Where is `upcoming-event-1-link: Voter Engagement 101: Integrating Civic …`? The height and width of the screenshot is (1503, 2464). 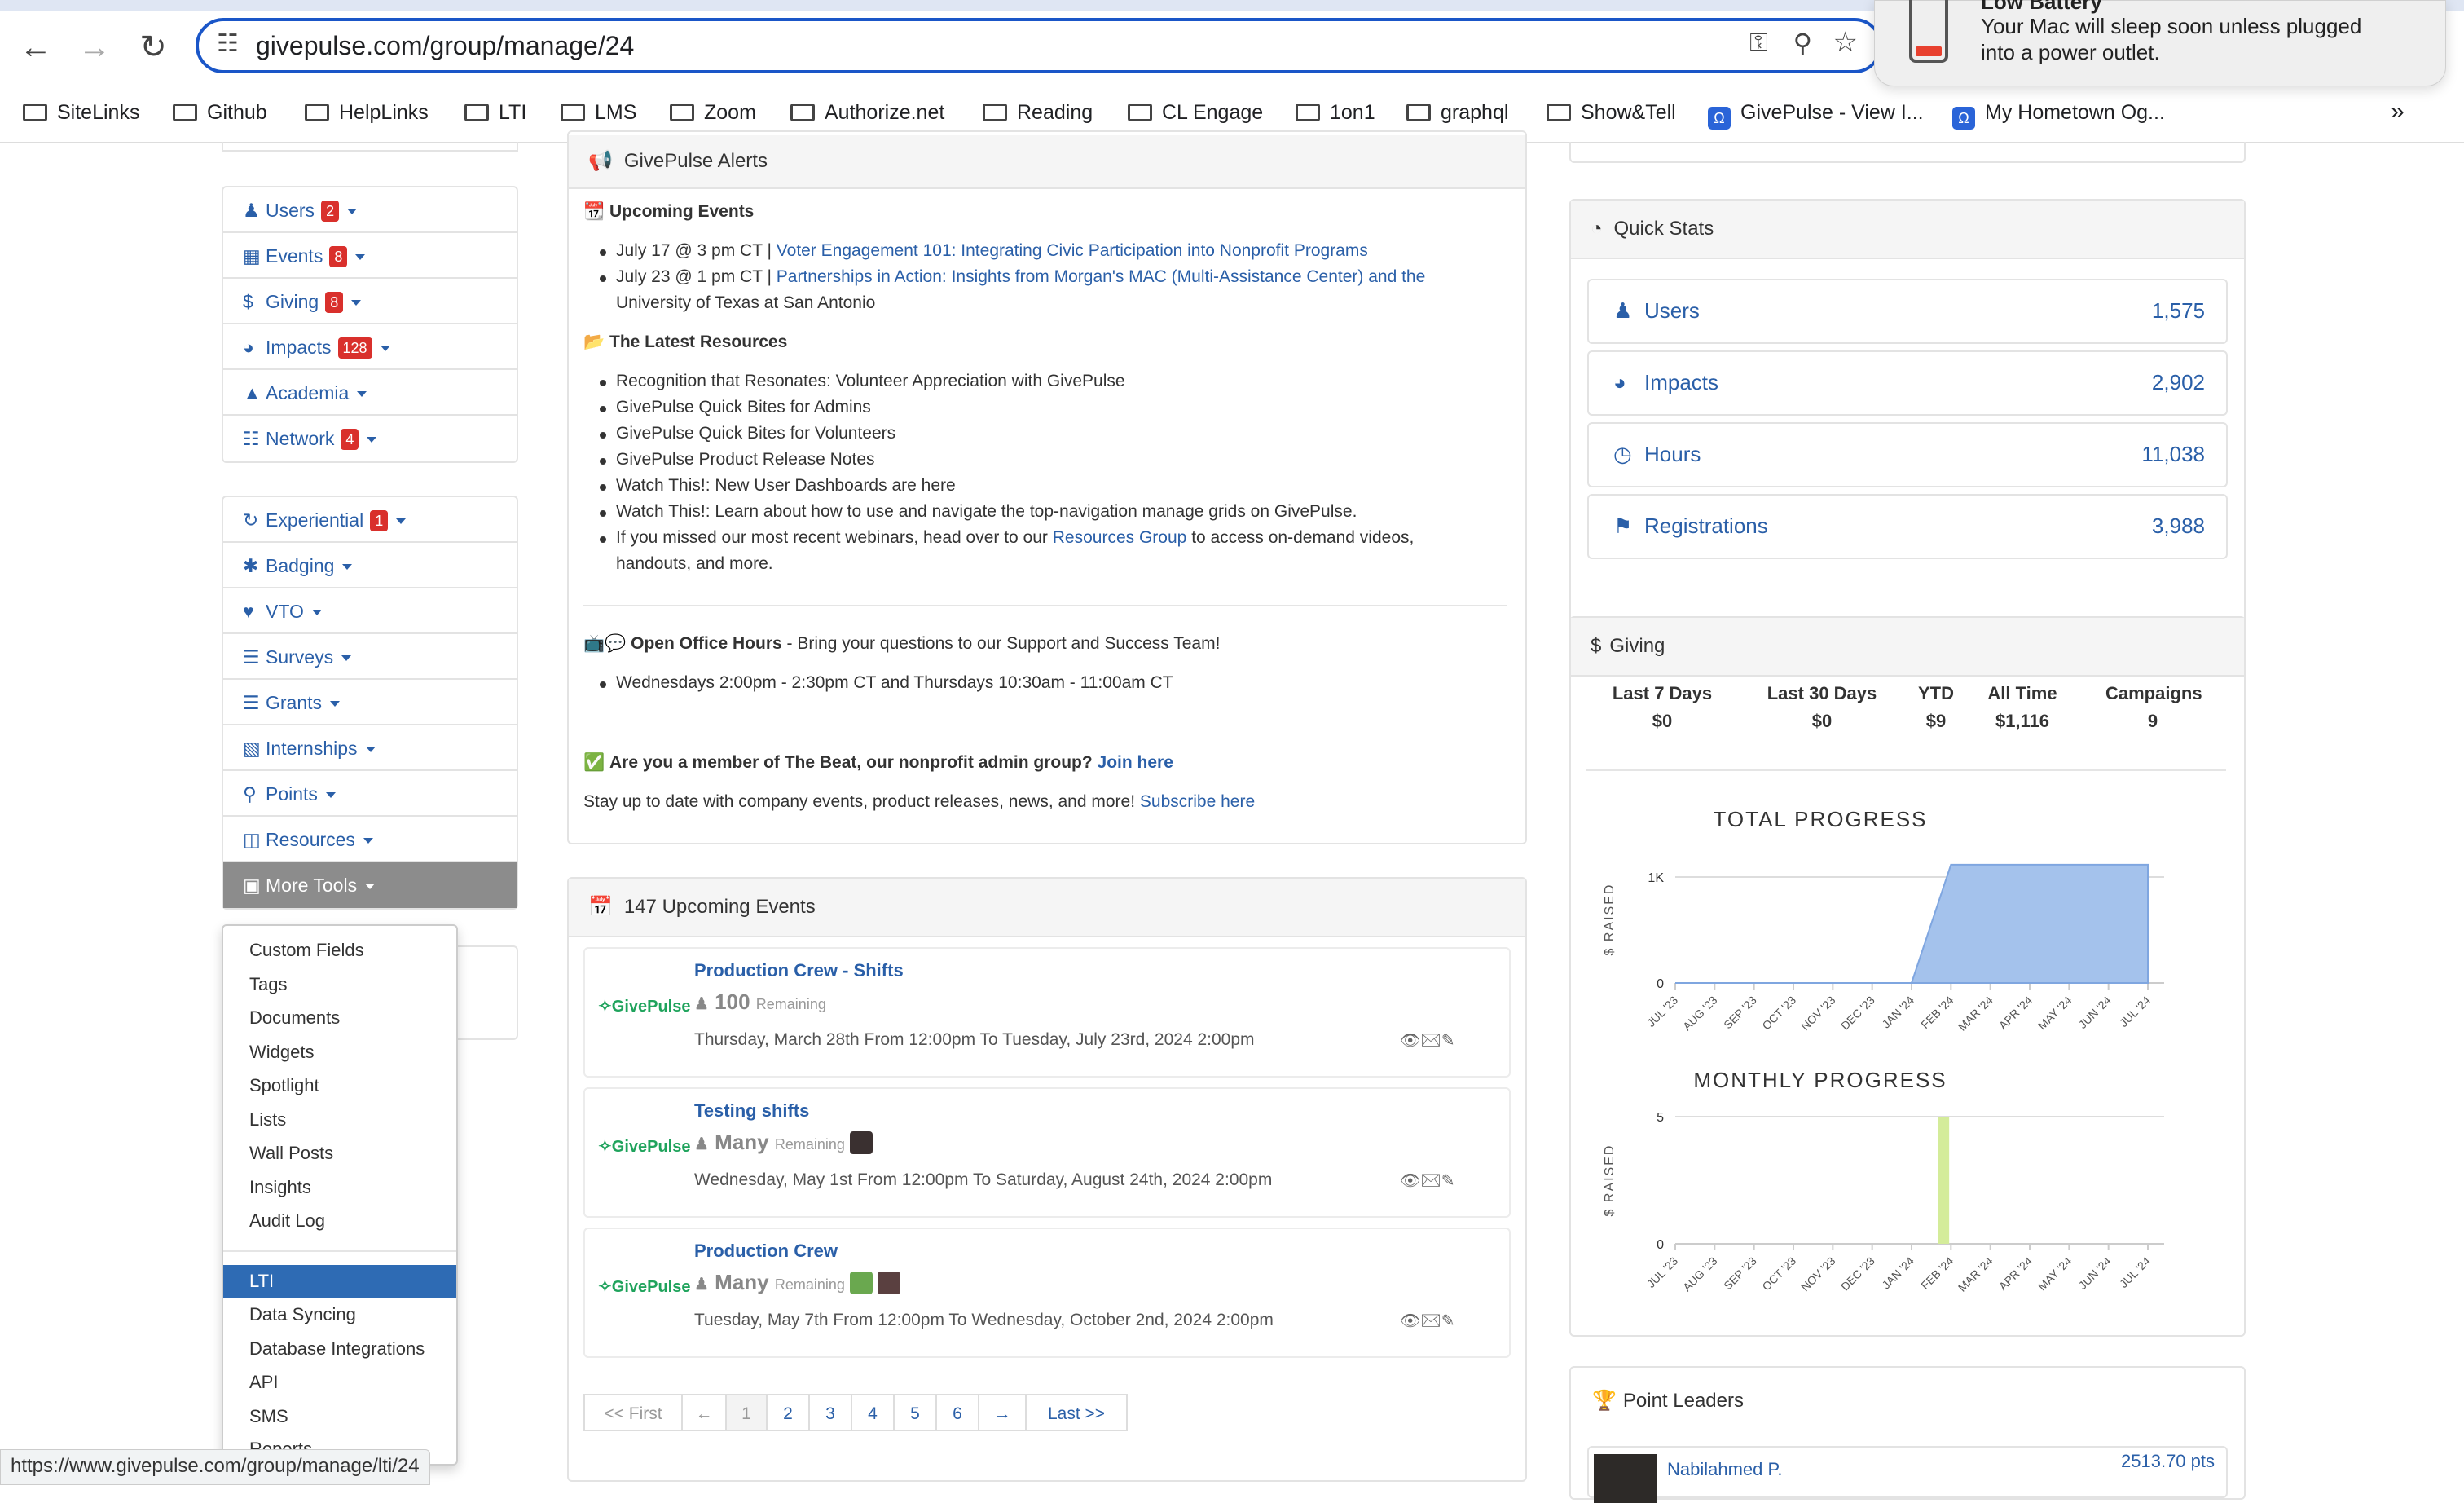
upcoming-event-1-link: Voter Engagement 101: Integrating Civic … is located at coordinates (1072, 250).